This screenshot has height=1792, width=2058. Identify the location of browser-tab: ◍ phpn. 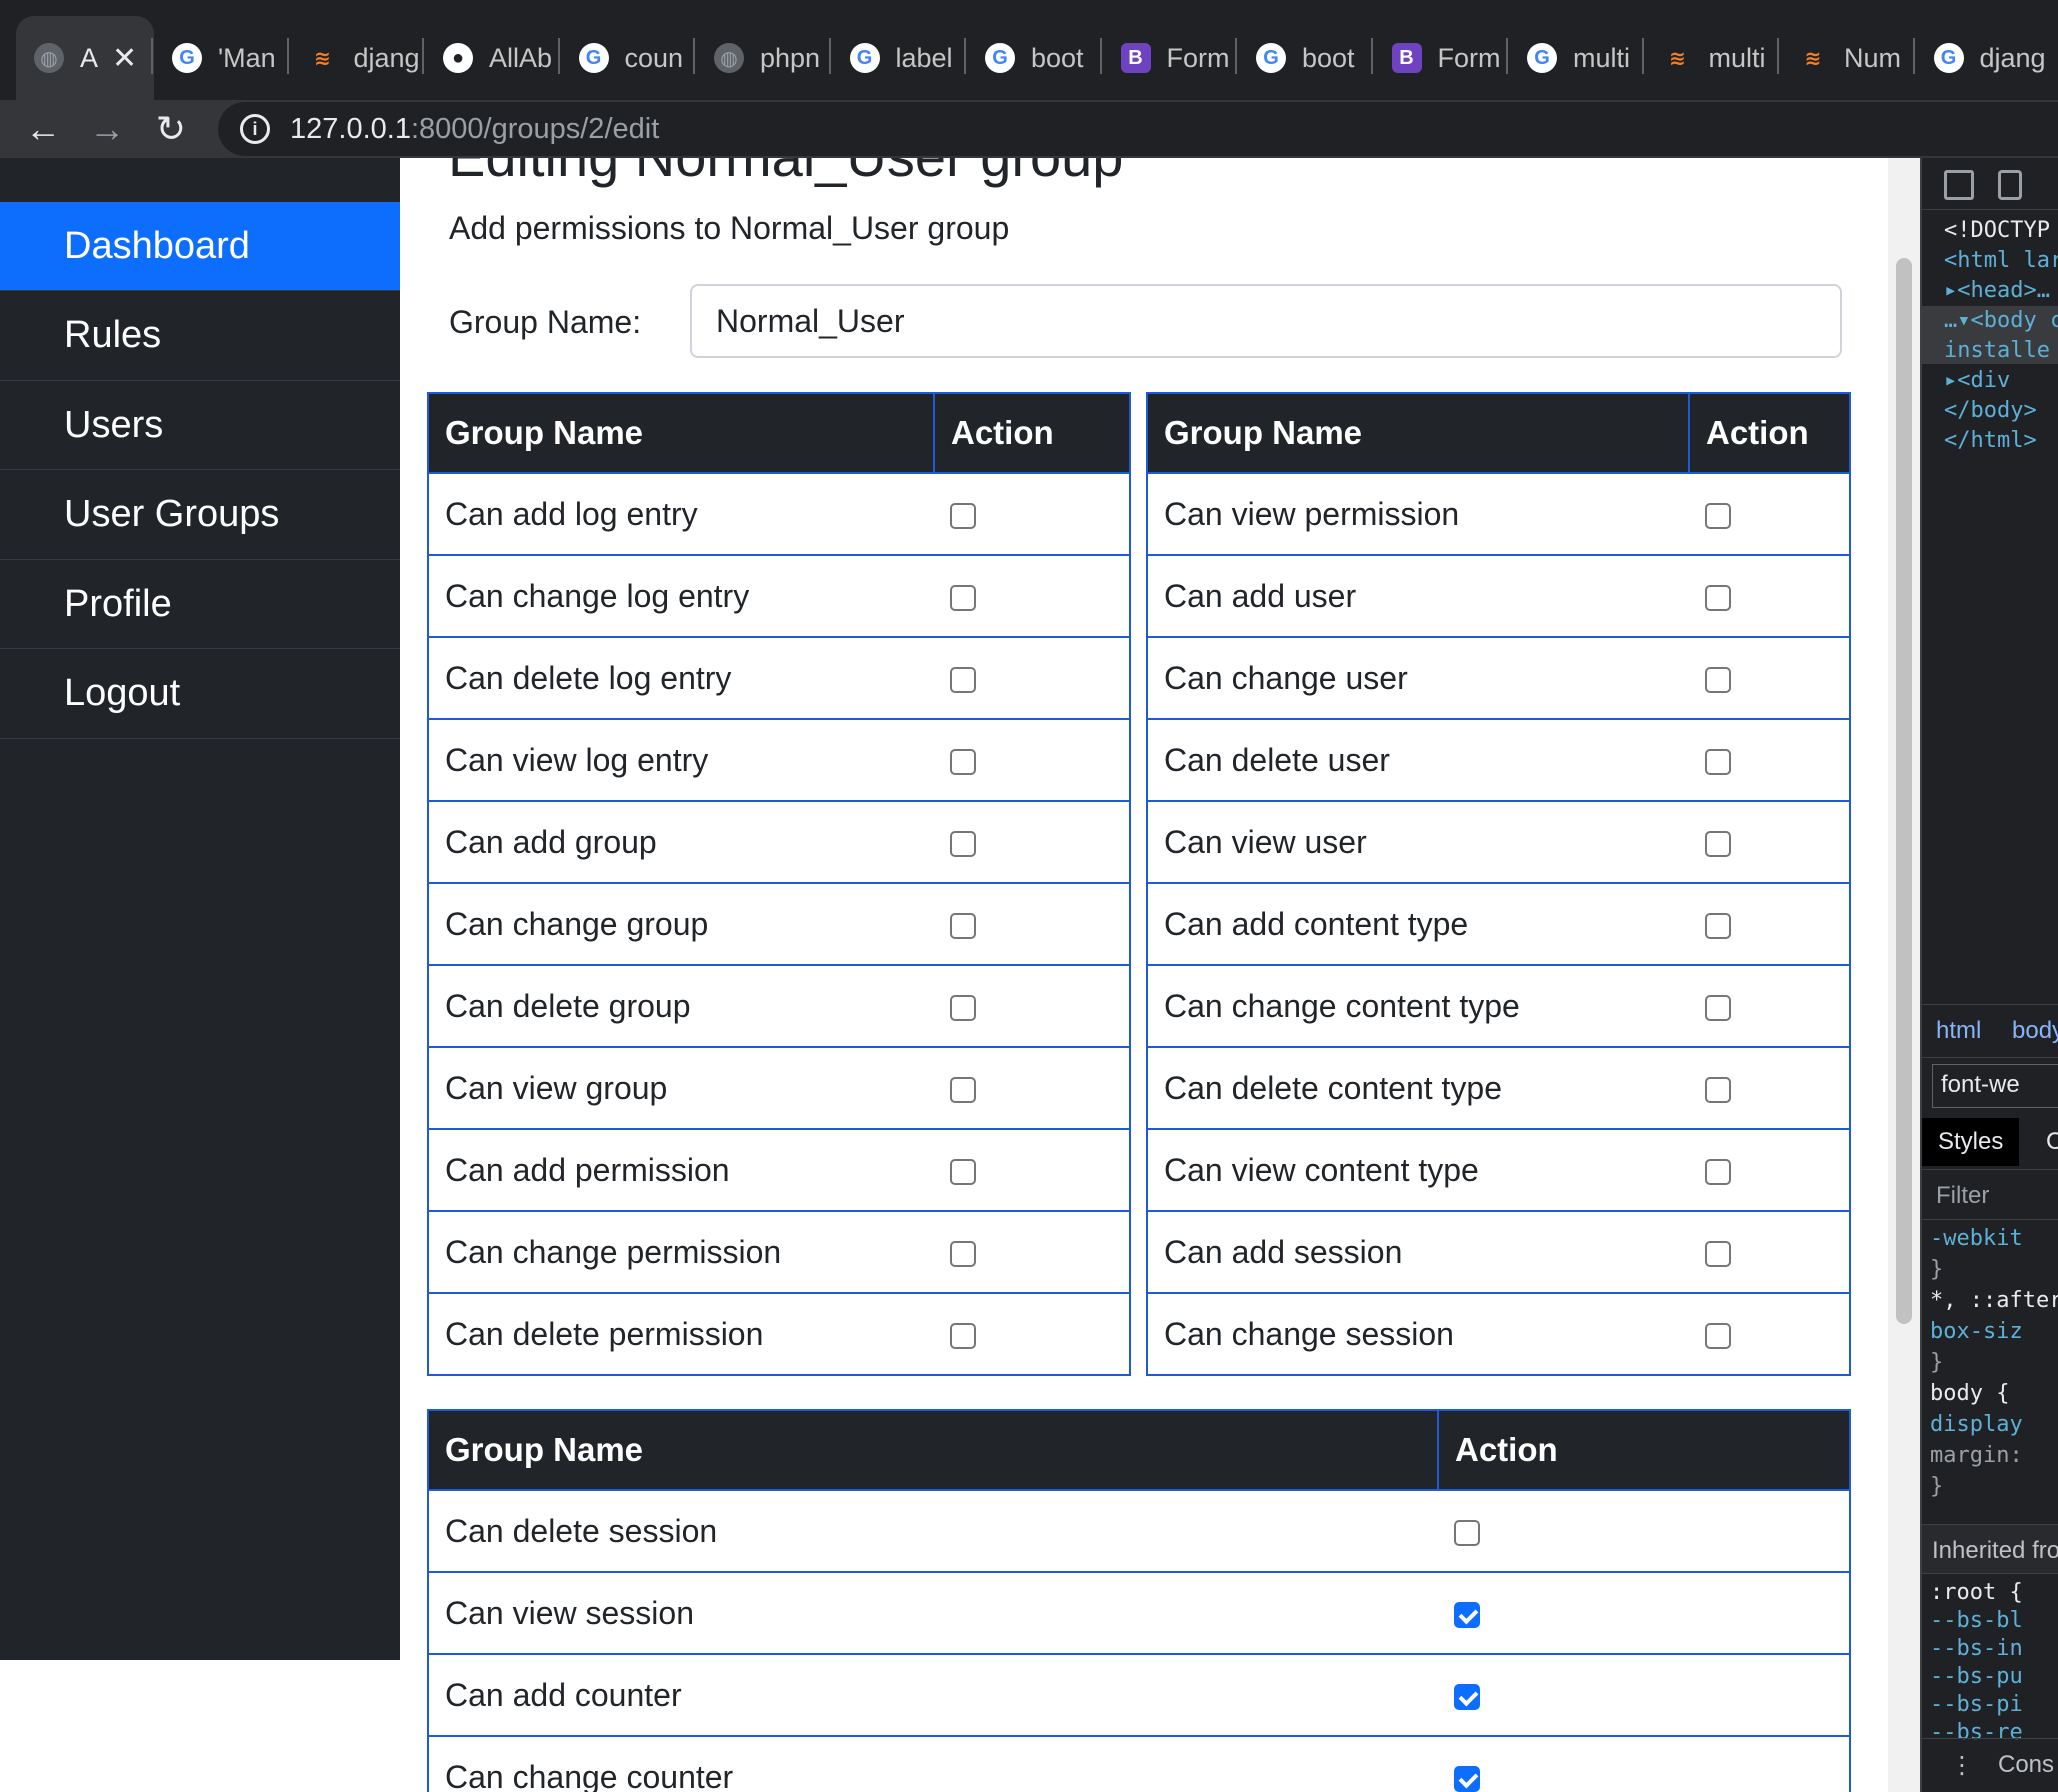
(762, 58).